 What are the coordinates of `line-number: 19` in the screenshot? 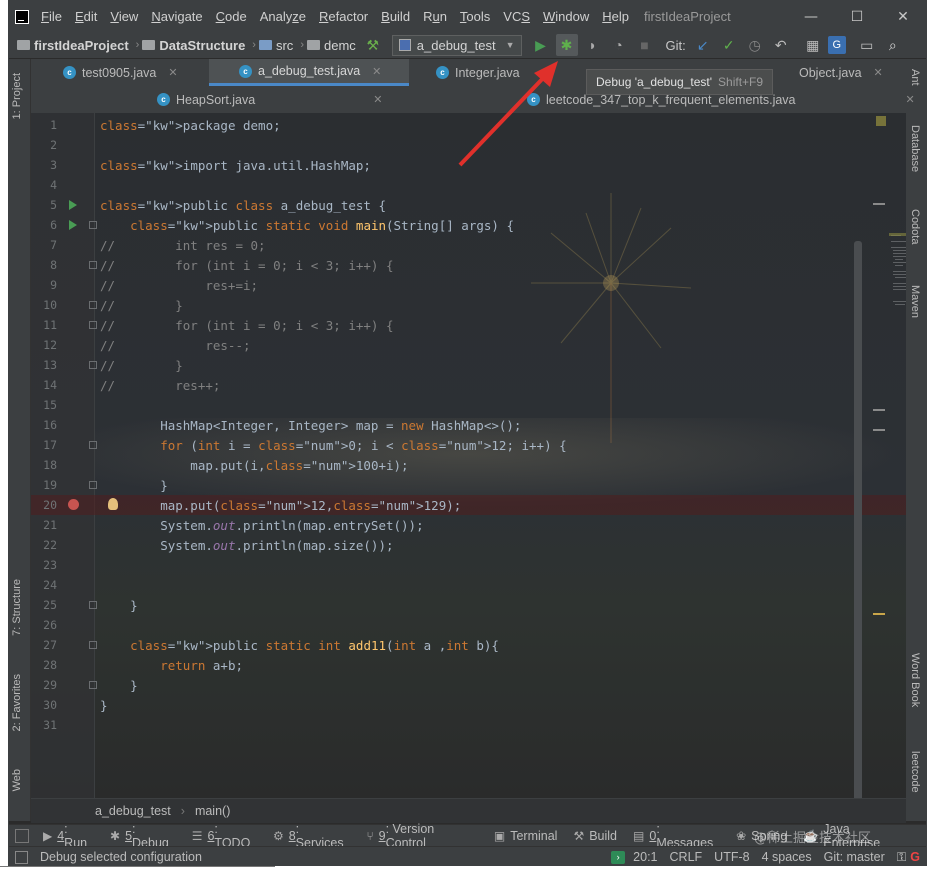 It's located at (44, 485).